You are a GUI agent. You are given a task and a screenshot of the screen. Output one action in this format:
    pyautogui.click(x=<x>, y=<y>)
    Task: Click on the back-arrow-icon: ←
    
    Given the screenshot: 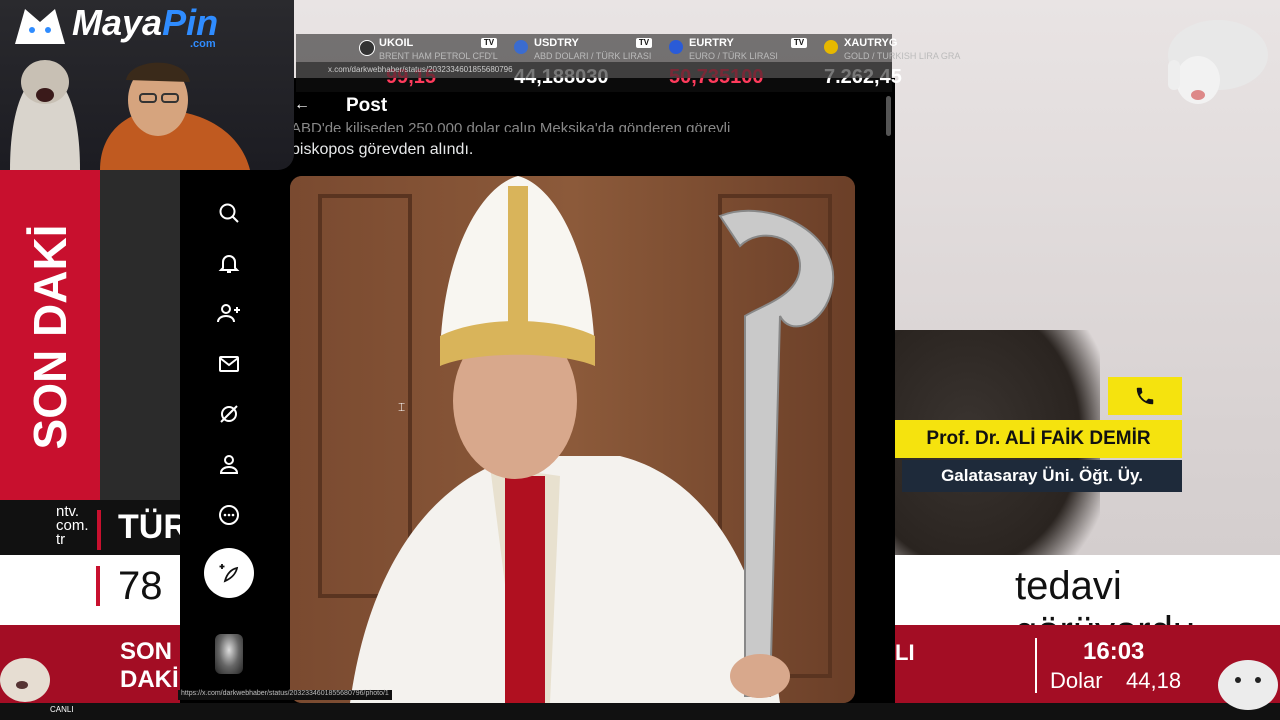 What is the action you would take?
    pyautogui.click(x=302, y=105)
    